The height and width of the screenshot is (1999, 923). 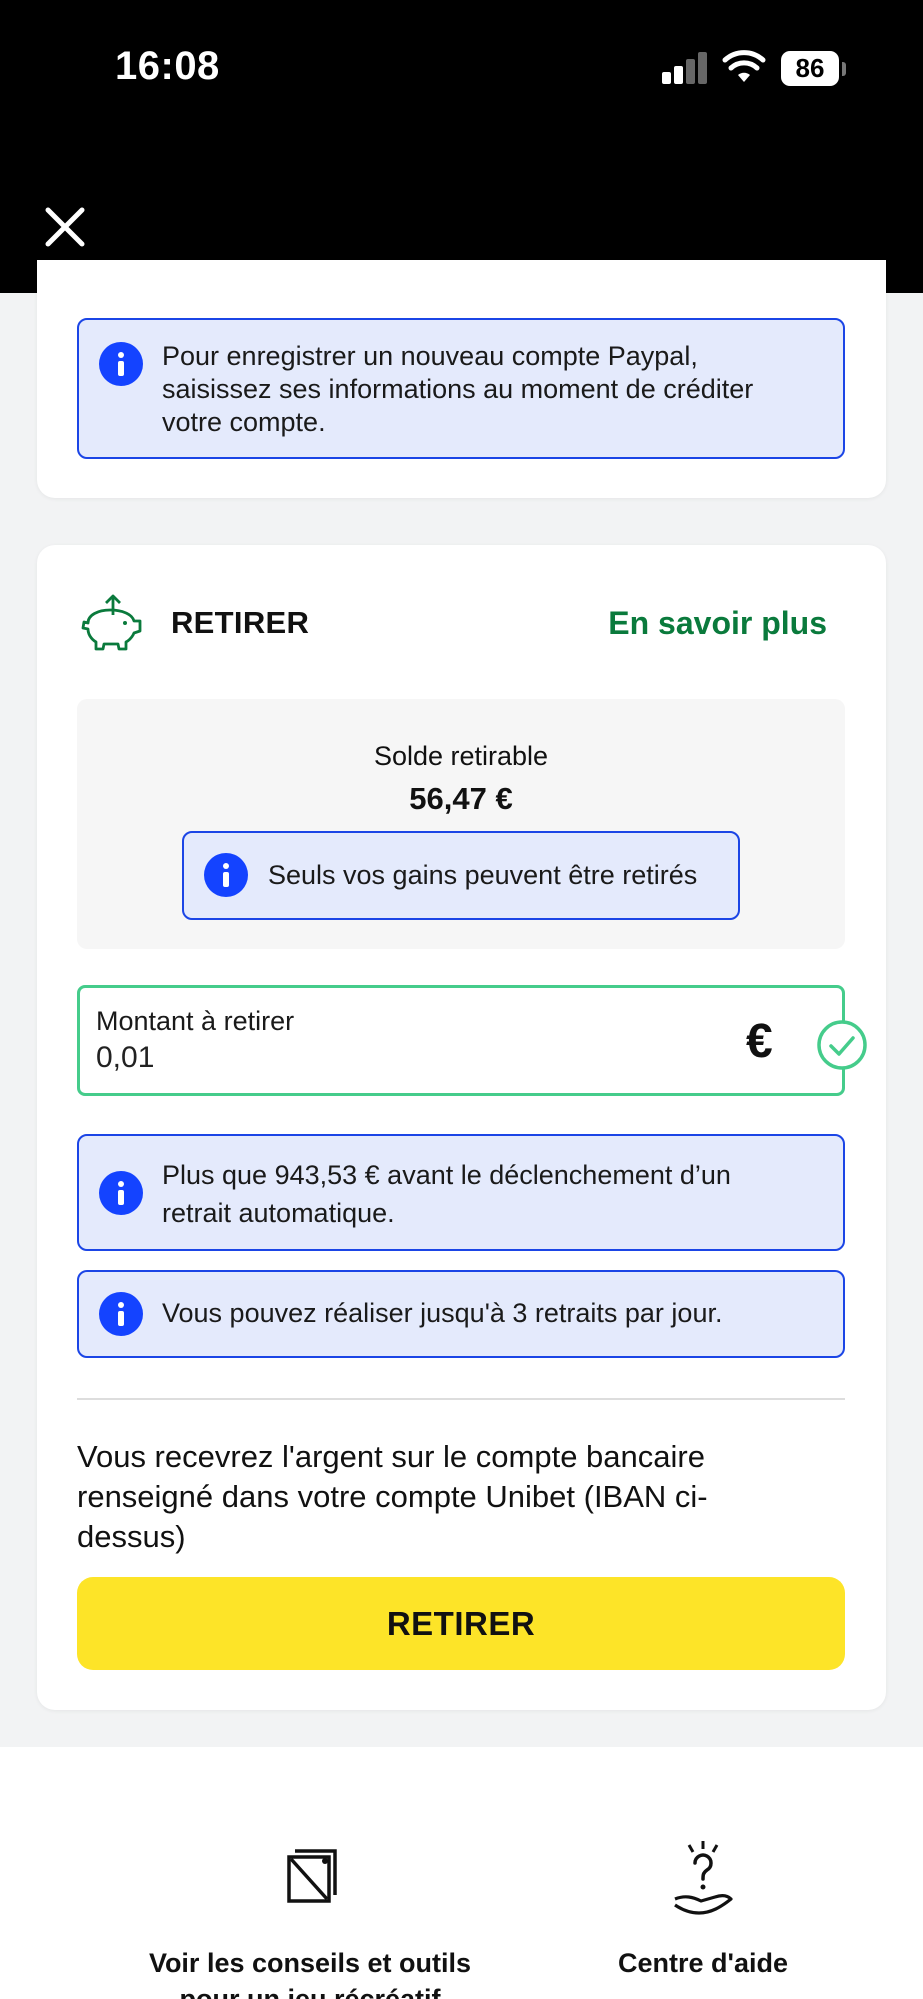 I want to click on help-center-icon, so click(x=703, y=1878).